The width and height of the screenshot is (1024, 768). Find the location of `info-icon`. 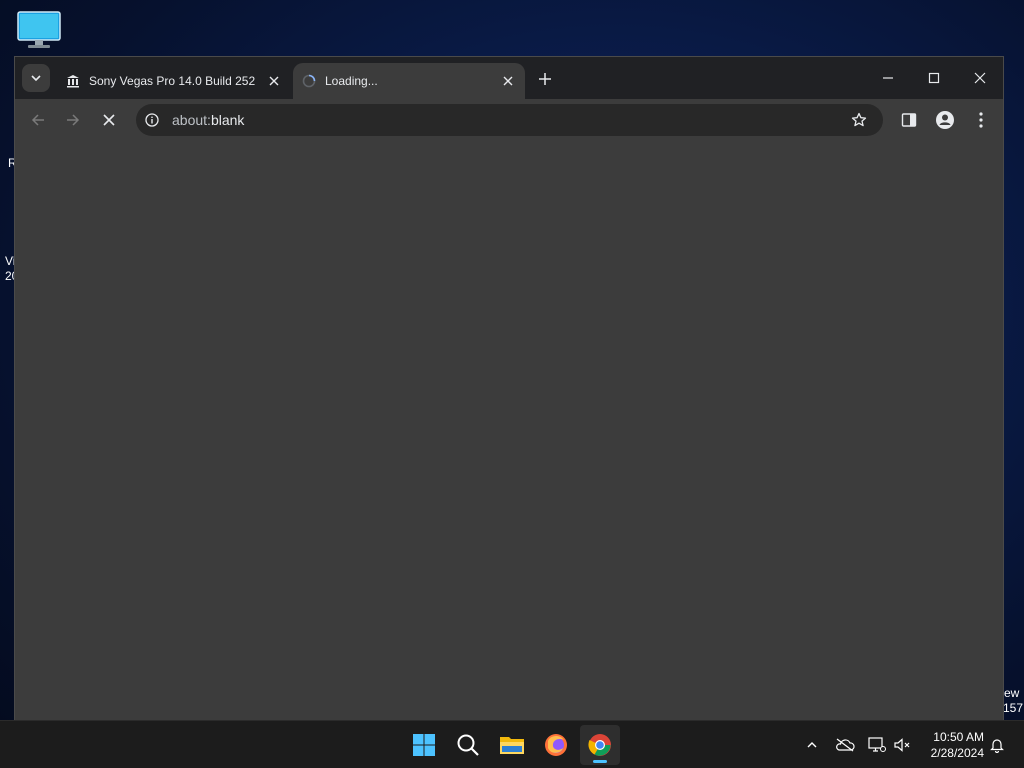

info-icon is located at coordinates (152, 120).